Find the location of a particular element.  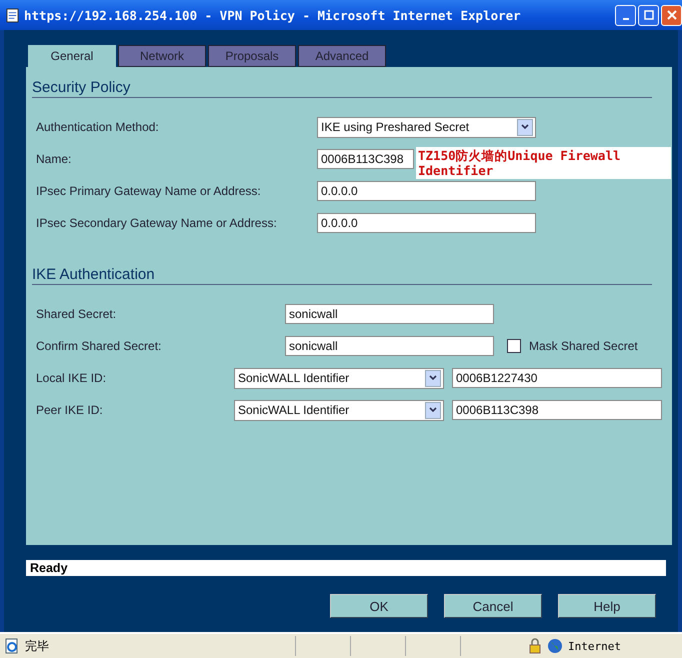

dialog-button: Help is located at coordinates (607, 606).